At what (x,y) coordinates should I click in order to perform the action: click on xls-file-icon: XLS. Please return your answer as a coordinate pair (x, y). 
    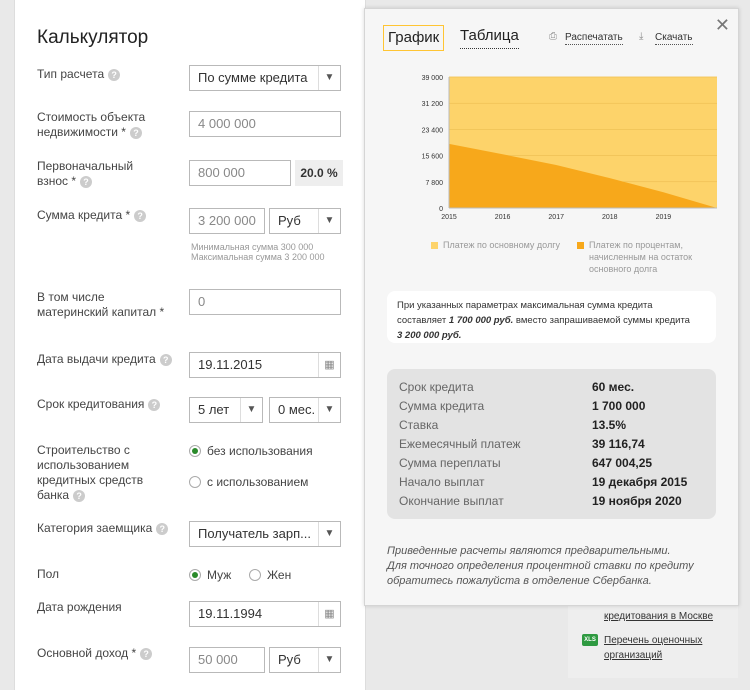
    Looking at the image, I should click on (590, 640).